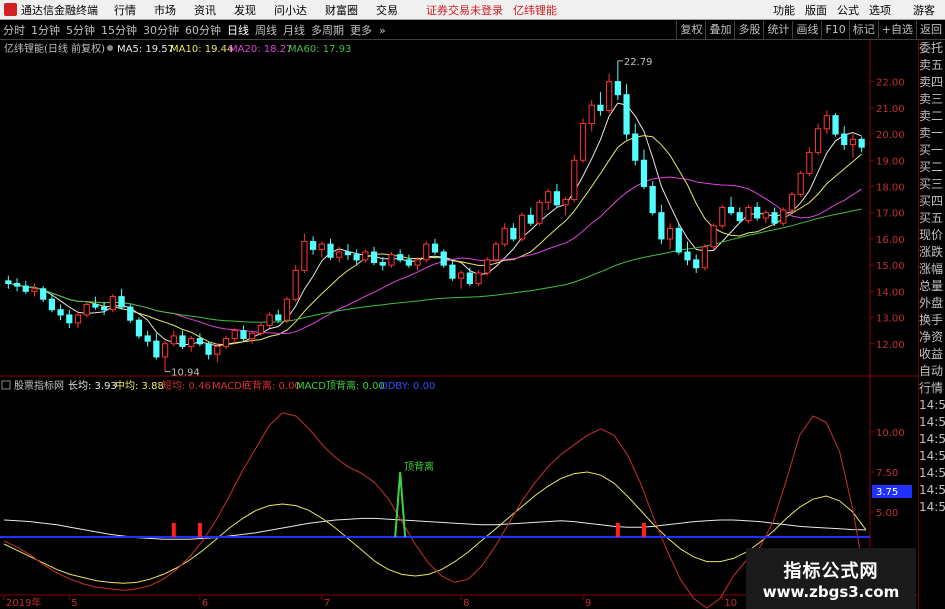 The image size is (945, 609). What do you see at coordinates (880, 10) in the screenshot?
I see `menu-options: 选项` at bounding box center [880, 10].